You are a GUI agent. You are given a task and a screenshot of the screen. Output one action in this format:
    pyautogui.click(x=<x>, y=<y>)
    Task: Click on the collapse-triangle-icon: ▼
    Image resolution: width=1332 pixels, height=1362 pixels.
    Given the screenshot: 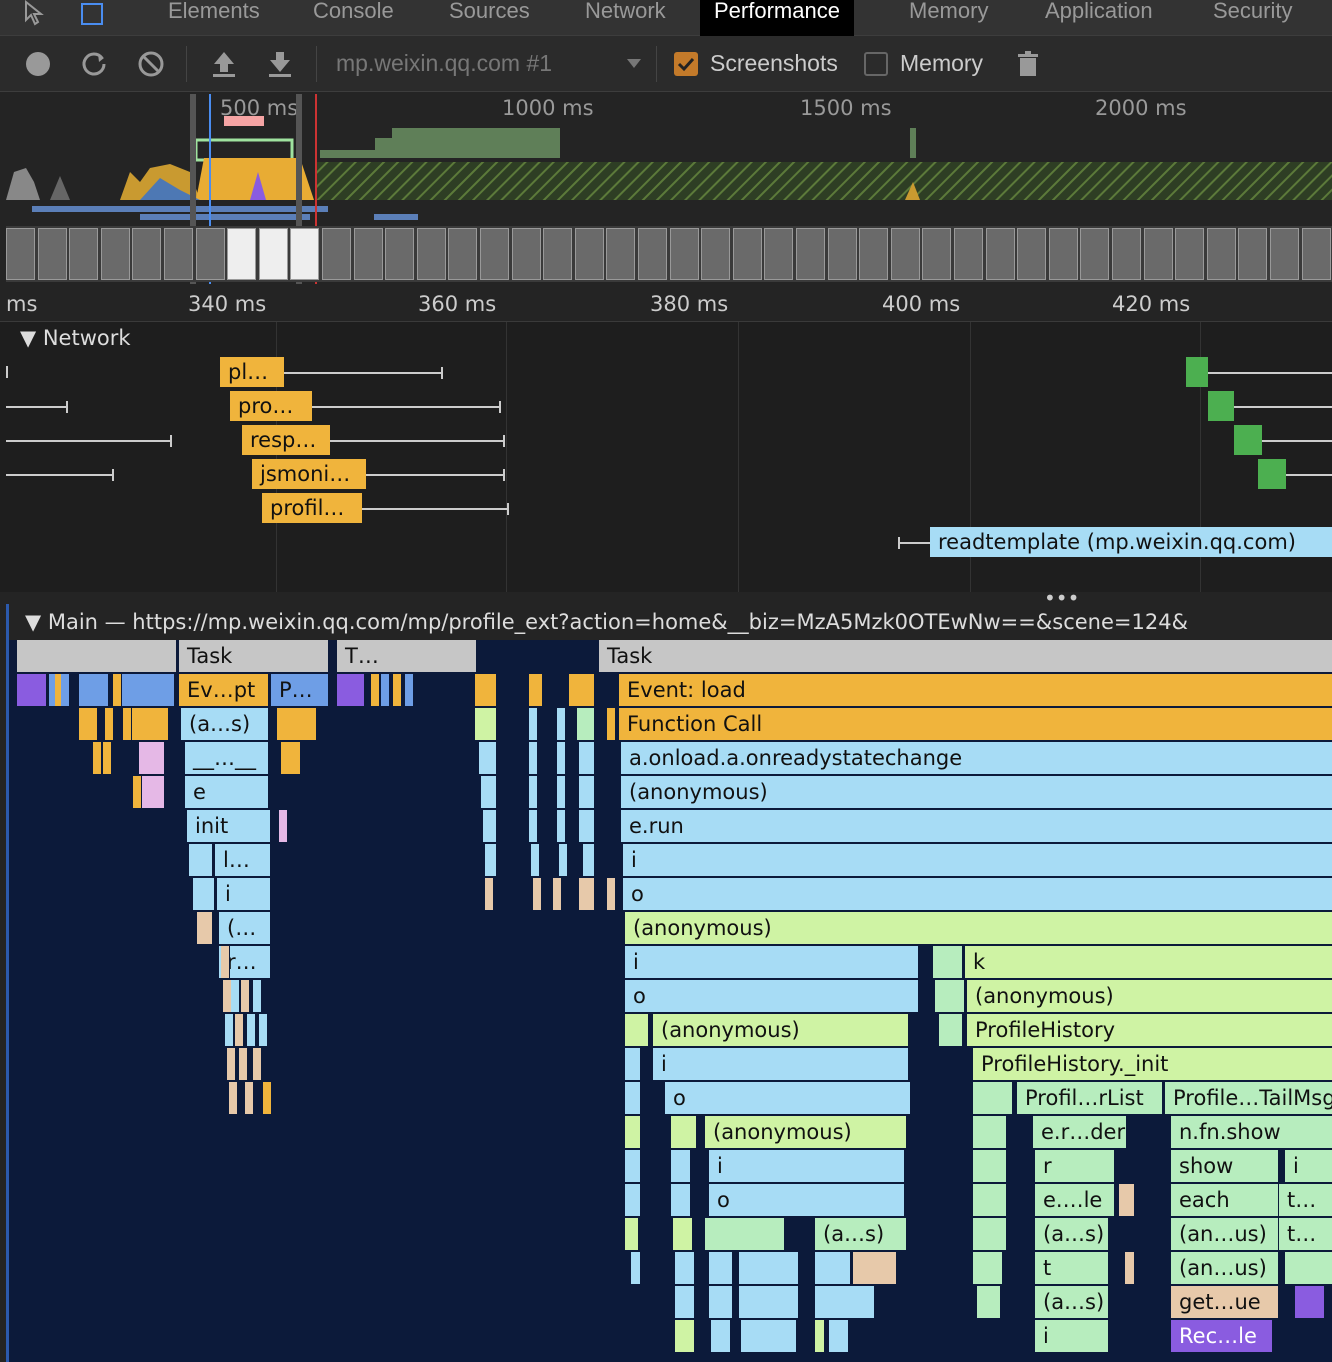 What is the action you would take?
    pyautogui.click(x=36, y=622)
    